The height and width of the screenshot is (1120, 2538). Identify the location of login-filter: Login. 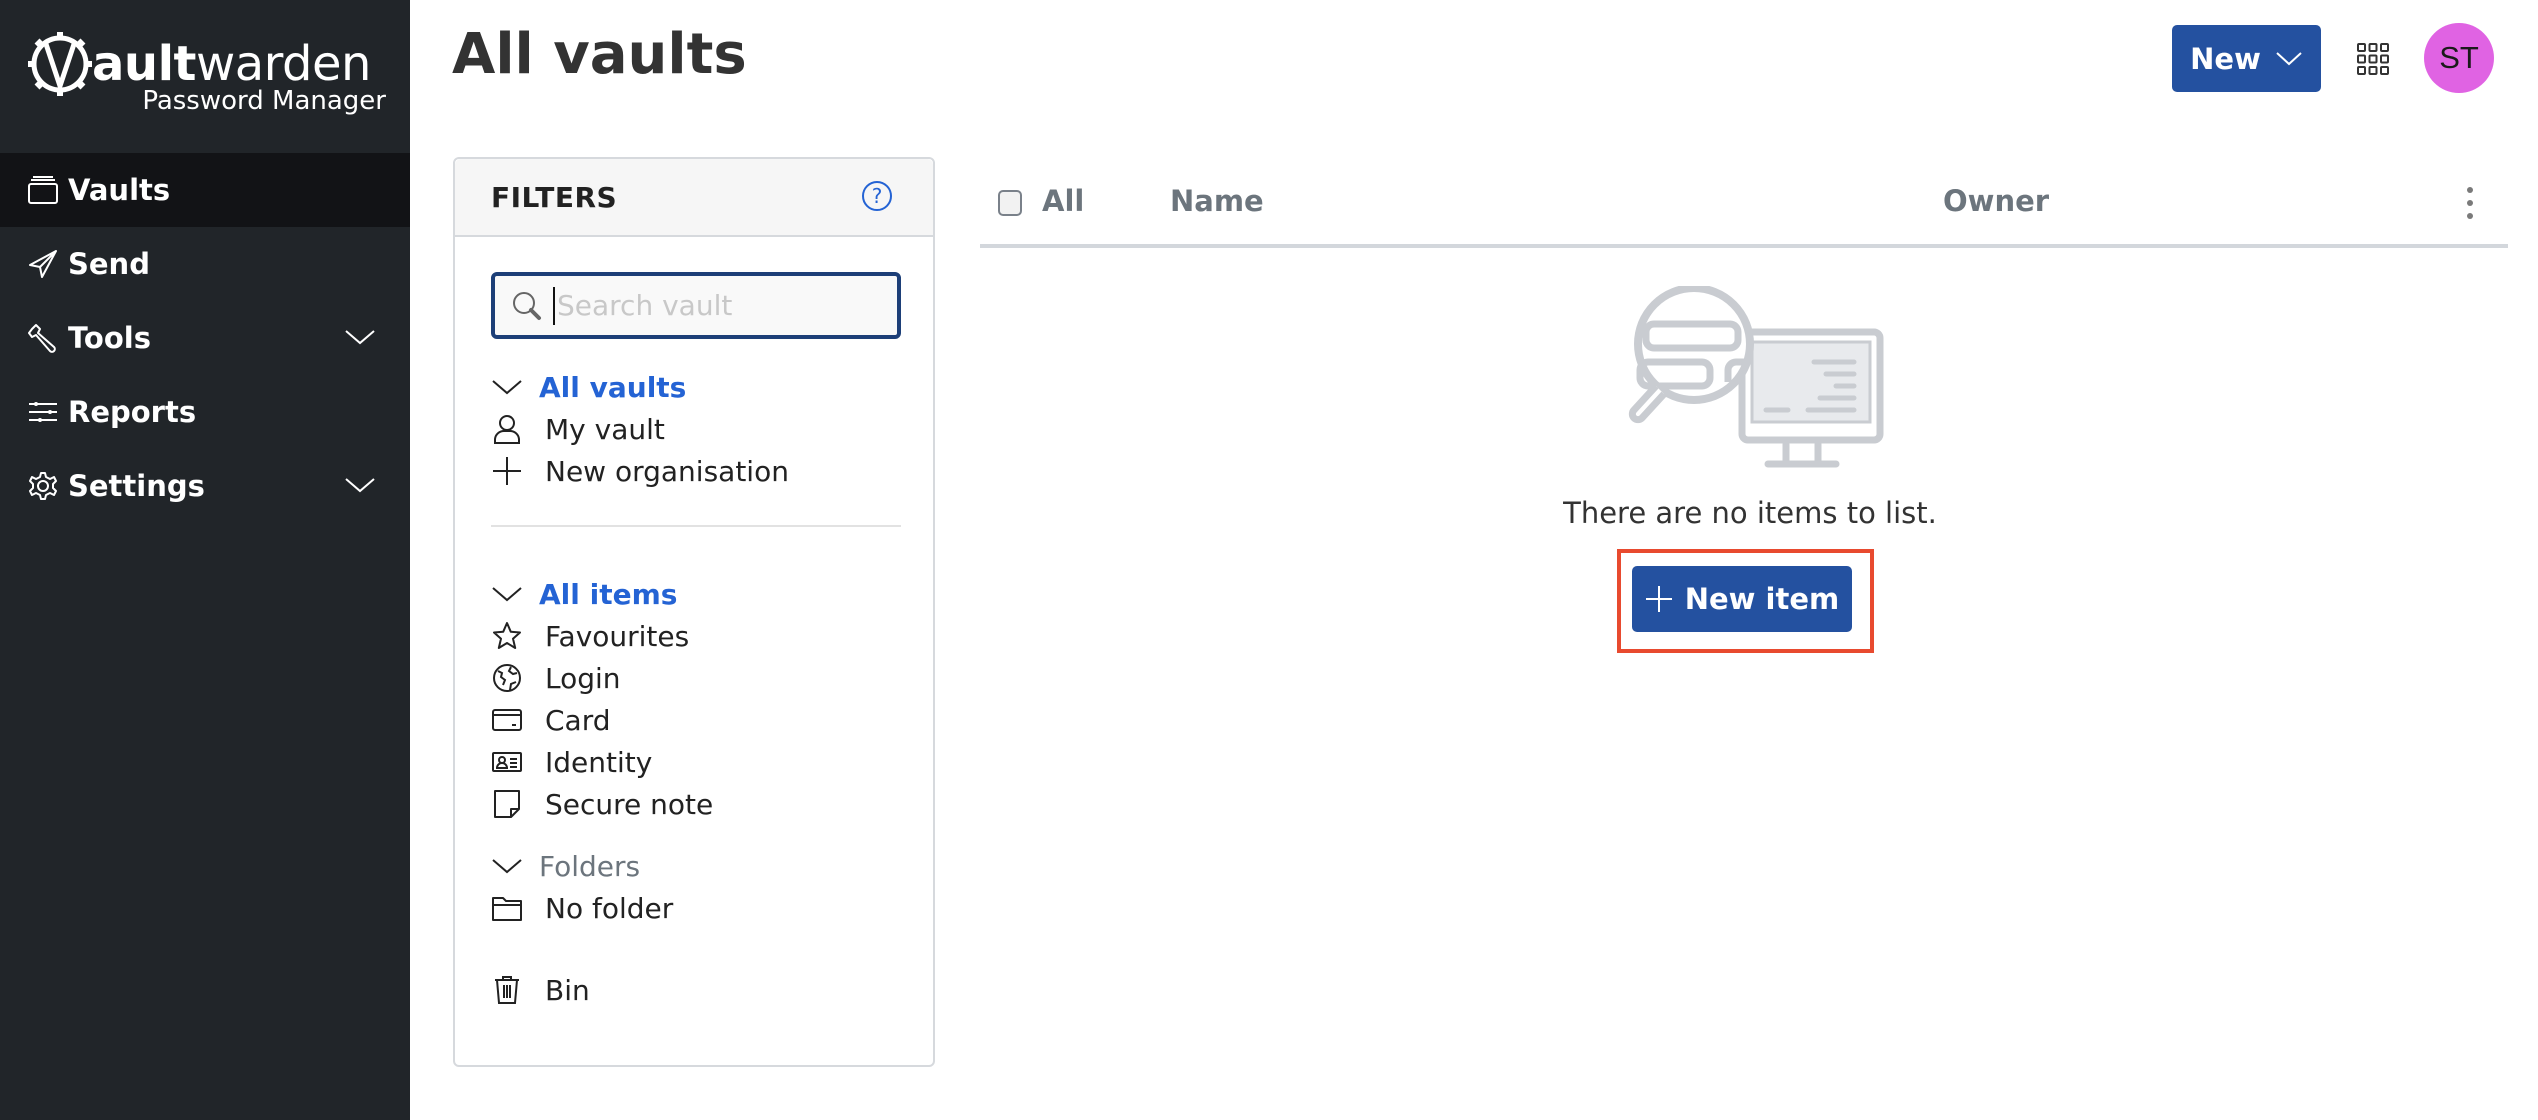
(701, 678).